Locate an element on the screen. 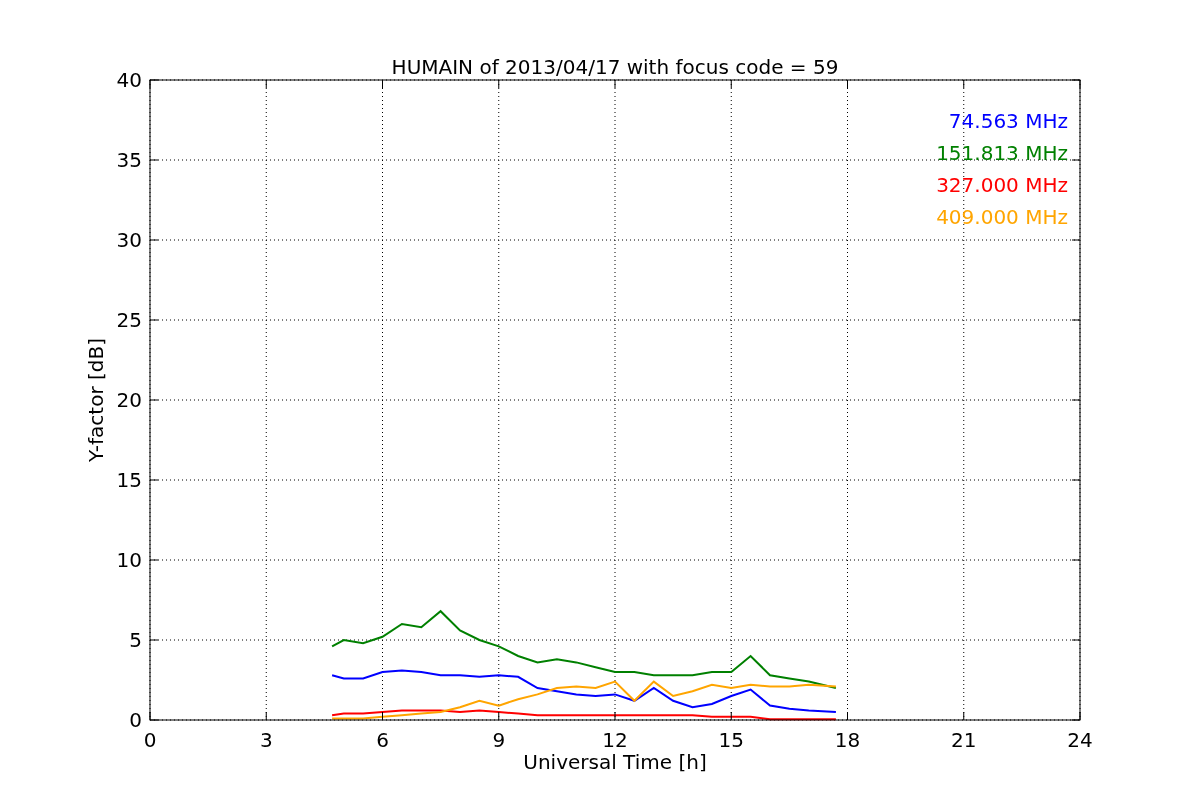  tick-label: 25 is located at coordinates (129, 320).